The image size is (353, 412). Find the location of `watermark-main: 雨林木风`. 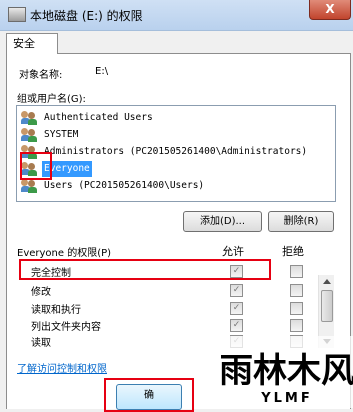

watermark-main: 雨林木风 is located at coordinates (287, 371).